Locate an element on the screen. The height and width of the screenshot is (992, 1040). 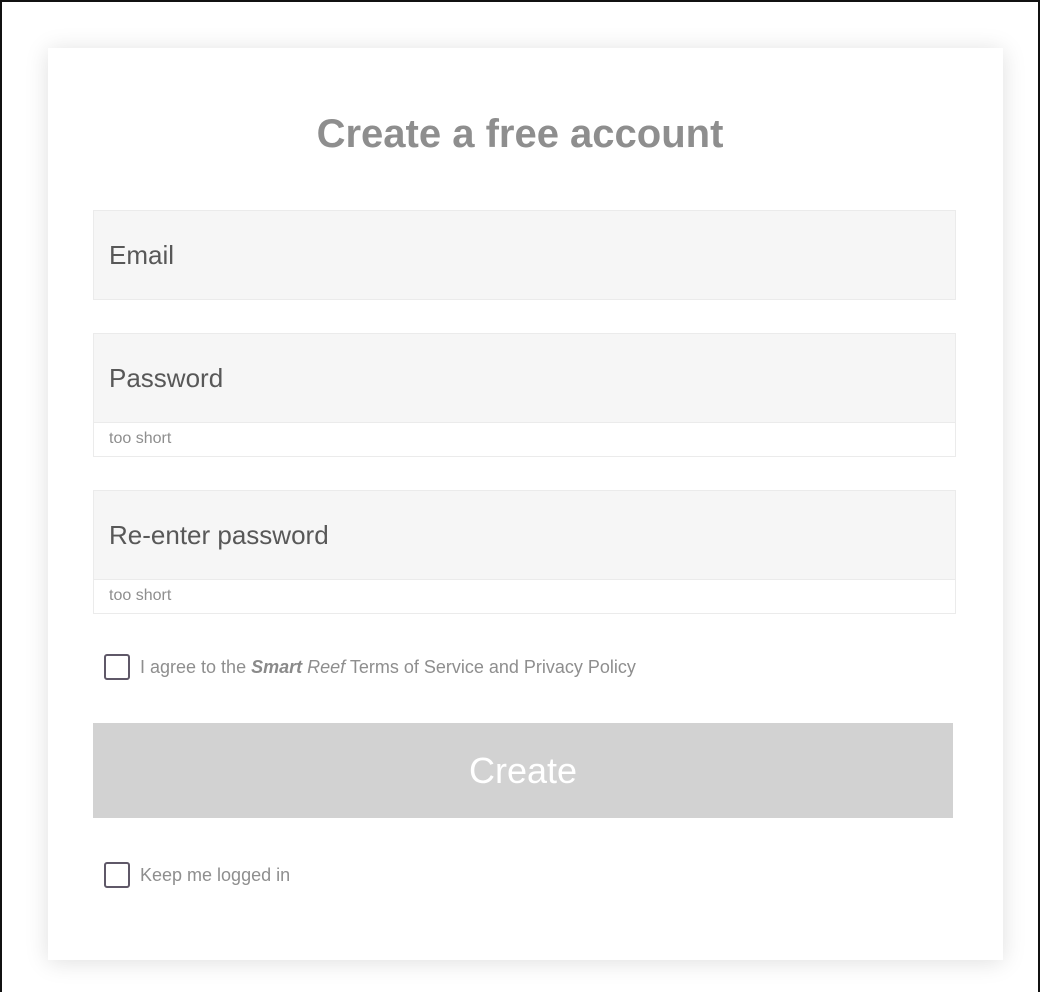
keep-logged-in-checkbox is located at coordinates (117, 875).